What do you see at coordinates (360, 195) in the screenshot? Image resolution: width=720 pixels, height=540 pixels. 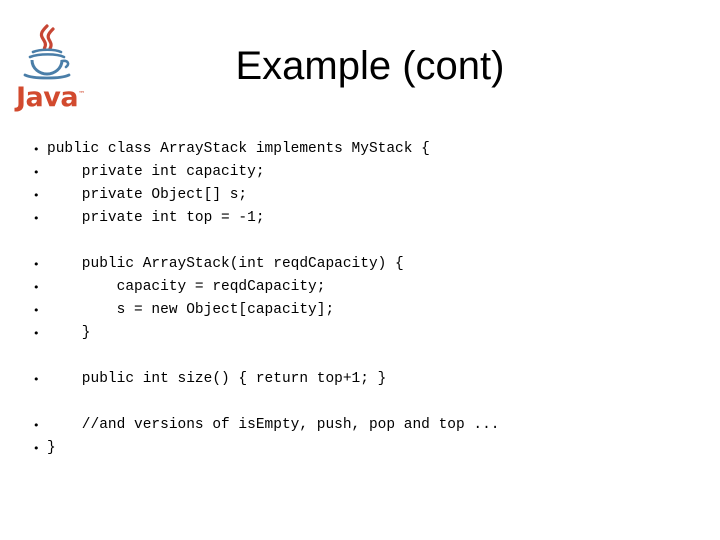 I see `code-line: • private Object[] s;` at bounding box center [360, 195].